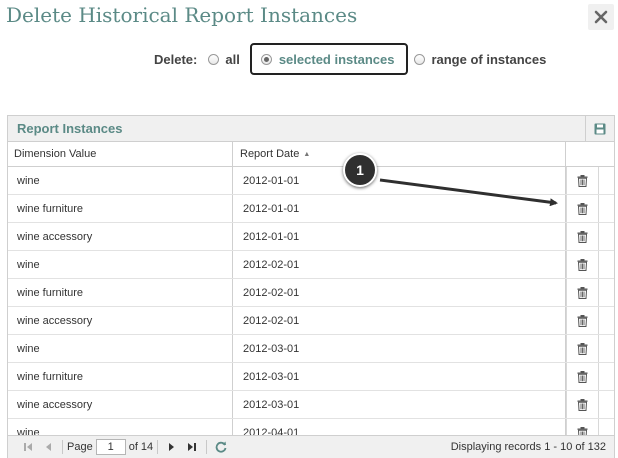  What do you see at coordinates (468, 192) in the screenshot?
I see `callout-arrow` at bounding box center [468, 192].